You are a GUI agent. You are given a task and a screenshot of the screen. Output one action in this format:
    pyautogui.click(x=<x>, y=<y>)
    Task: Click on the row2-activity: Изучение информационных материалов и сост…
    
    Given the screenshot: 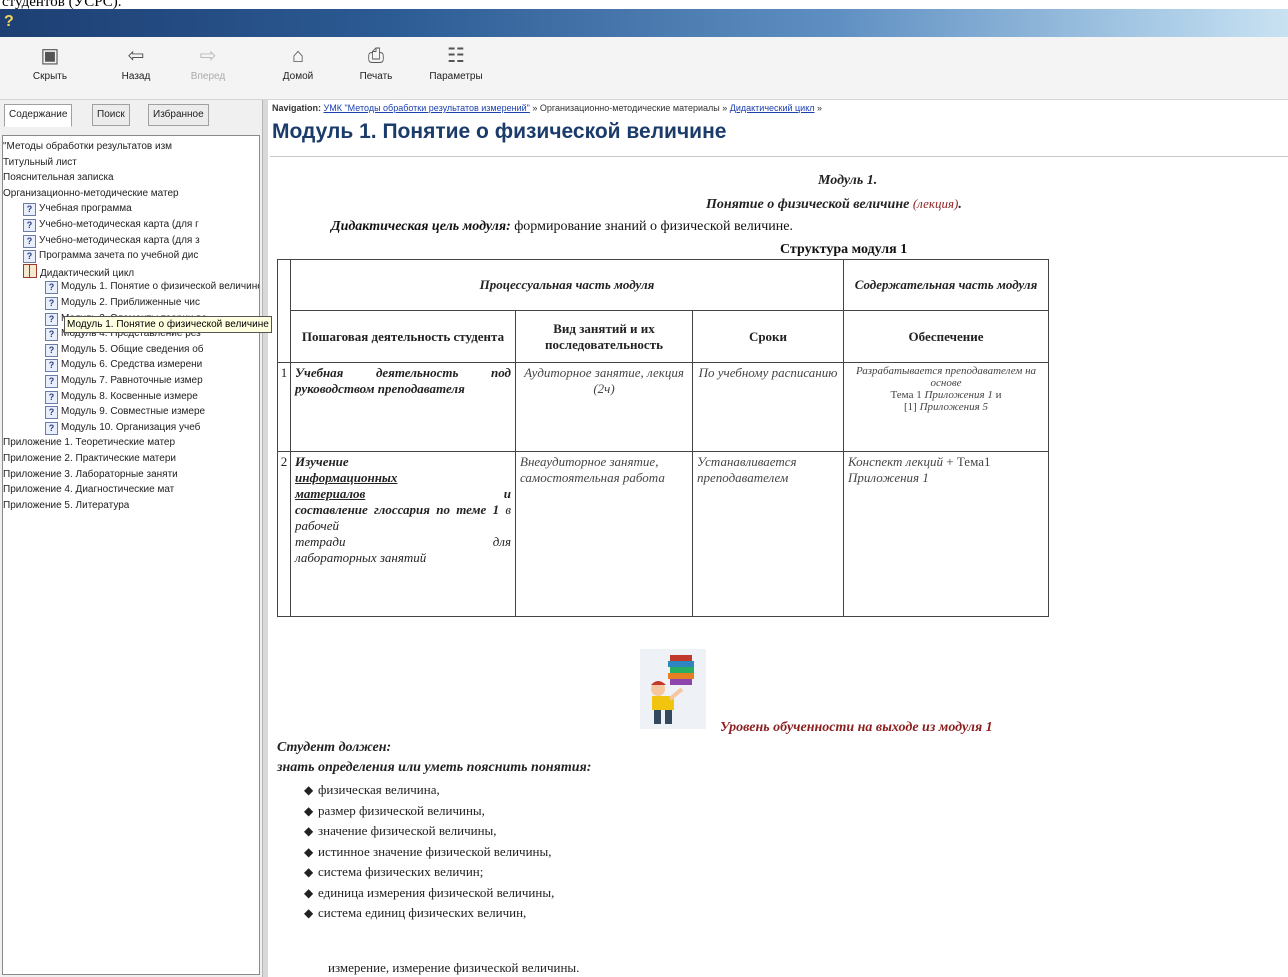 What is the action you would take?
    pyautogui.click(x=403, y=534)
    